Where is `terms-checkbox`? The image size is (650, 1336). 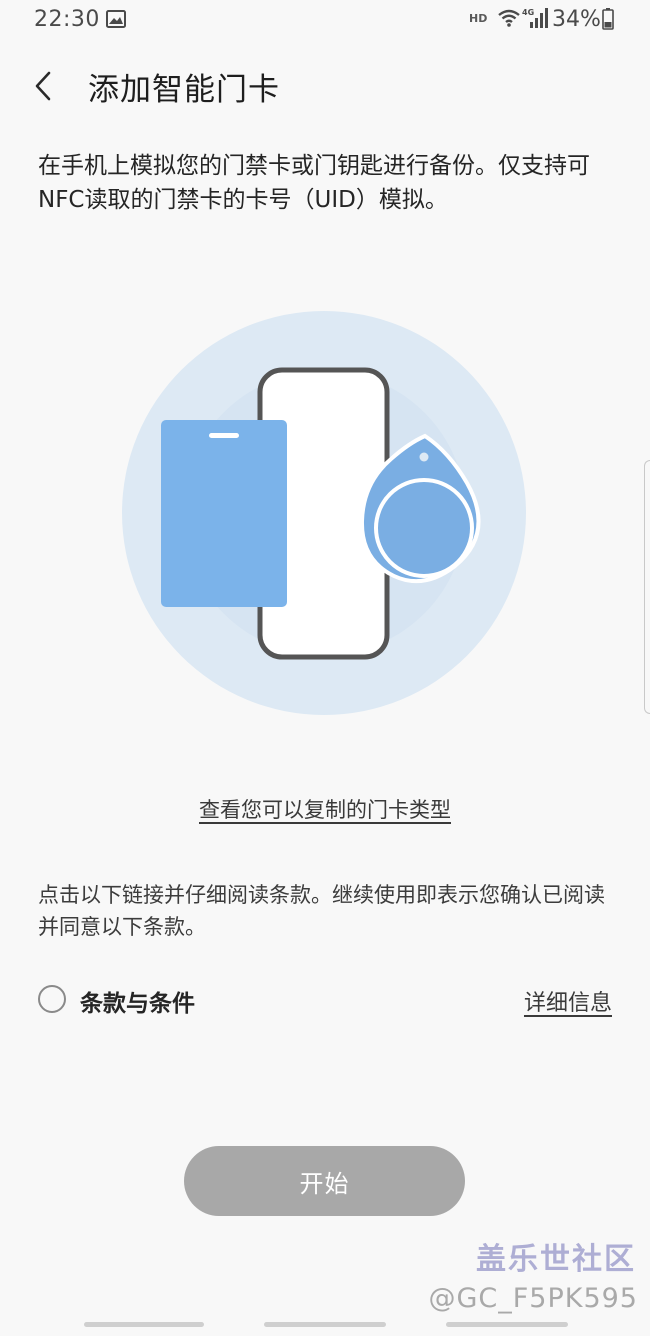
terms-checkbox is located at coordinates (52, 999).